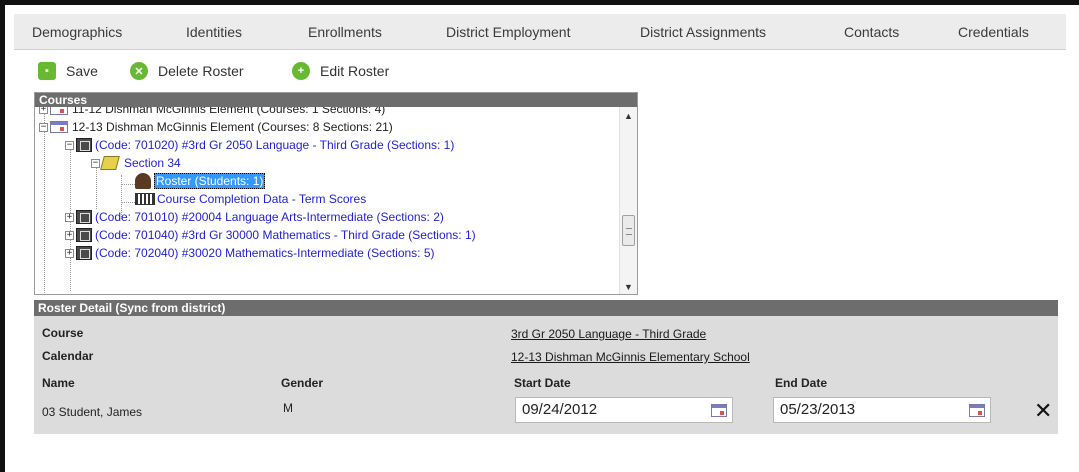 This screenshot has width=1079, height=472. Describe the element at coordinates (719, 410) in the screenshot. I see `start-date-calendar-icon` at that location.